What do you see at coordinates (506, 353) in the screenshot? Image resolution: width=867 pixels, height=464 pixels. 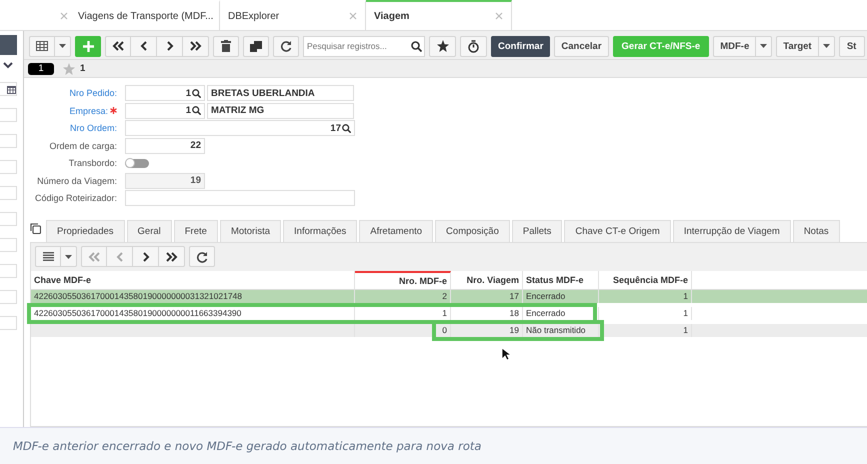 I see `mouse-pointer-icon` at bounding box center [506, 353].